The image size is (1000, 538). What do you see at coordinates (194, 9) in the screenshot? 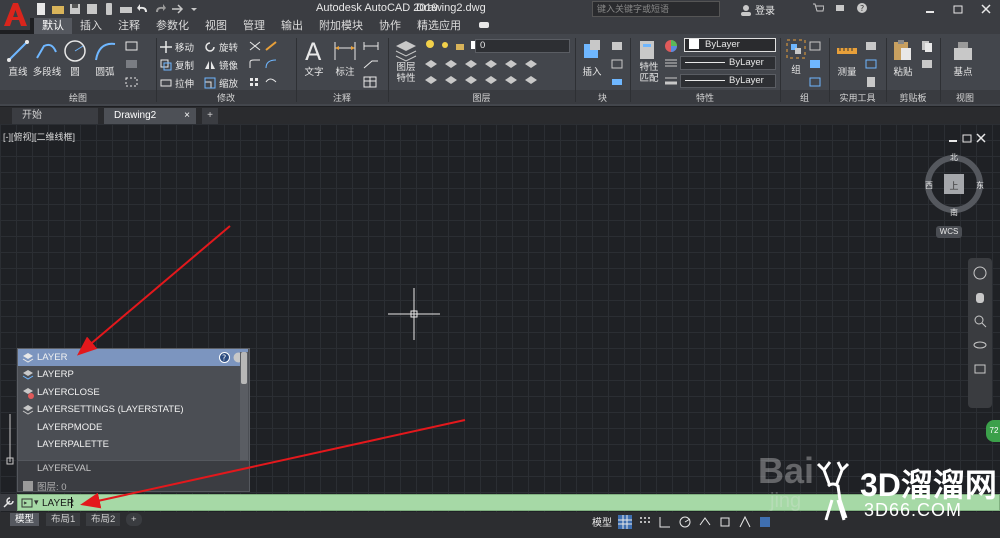
I see `chevron-down-icon` at bounding box center [194, 9].